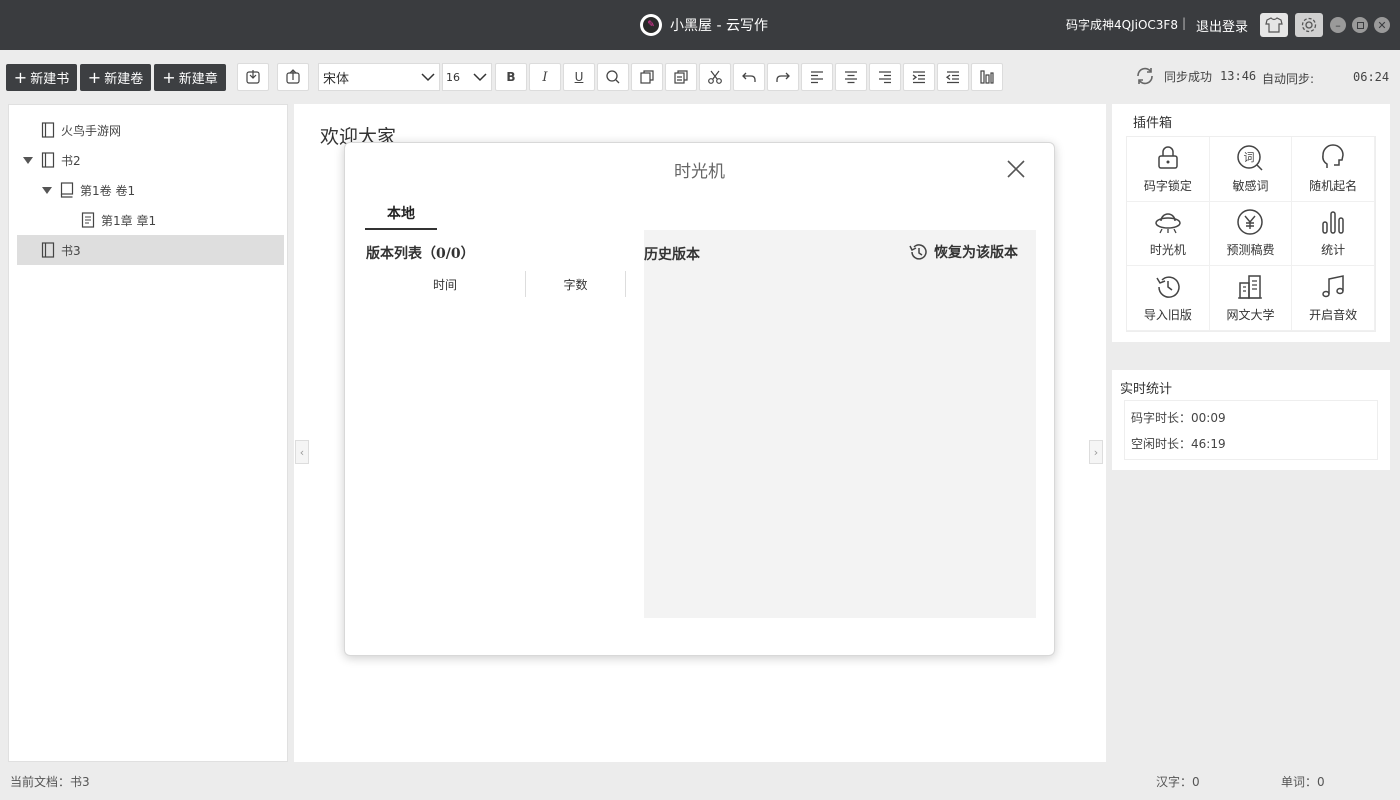  I want to click on stats-content: 码字时长：00:09 空闲时长：46:19, so click(1251, 430).